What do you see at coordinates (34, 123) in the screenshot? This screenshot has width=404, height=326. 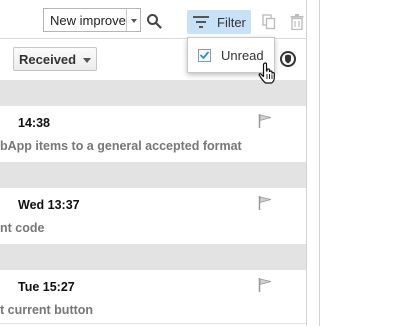 I see `message-time: 14:38` at bounding box center [34, 123].